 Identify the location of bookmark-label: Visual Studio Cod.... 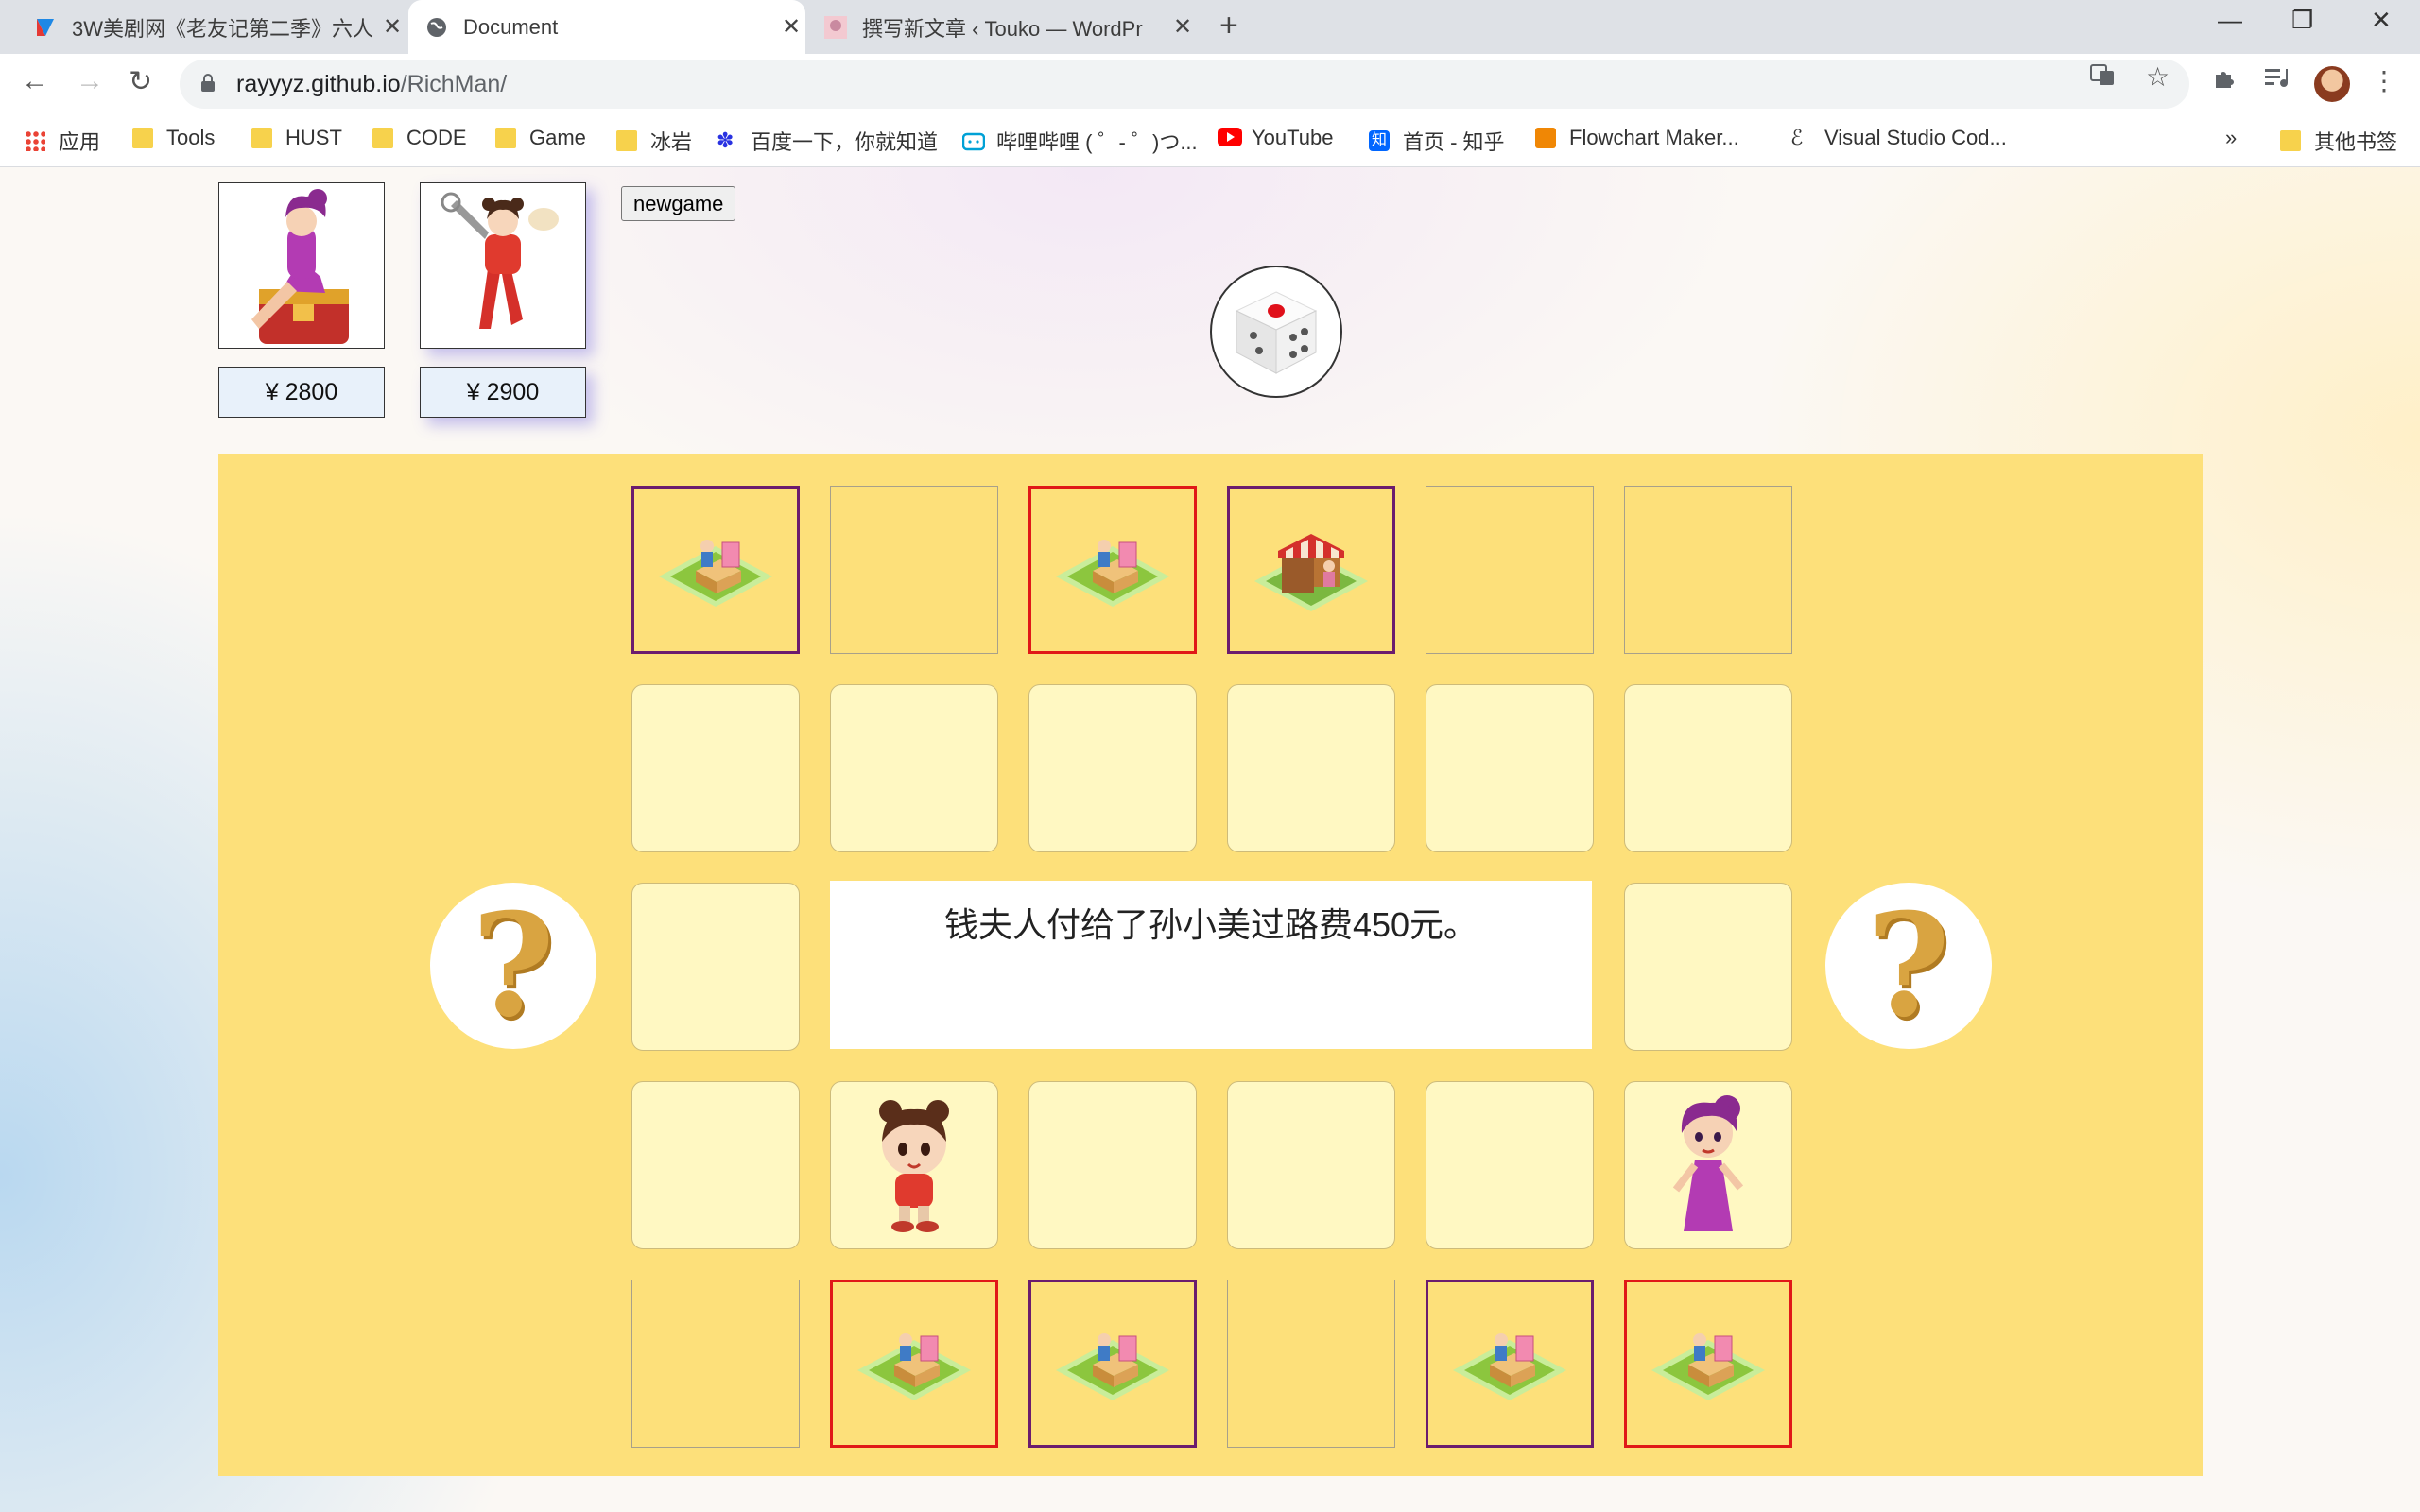
(1915, 137).